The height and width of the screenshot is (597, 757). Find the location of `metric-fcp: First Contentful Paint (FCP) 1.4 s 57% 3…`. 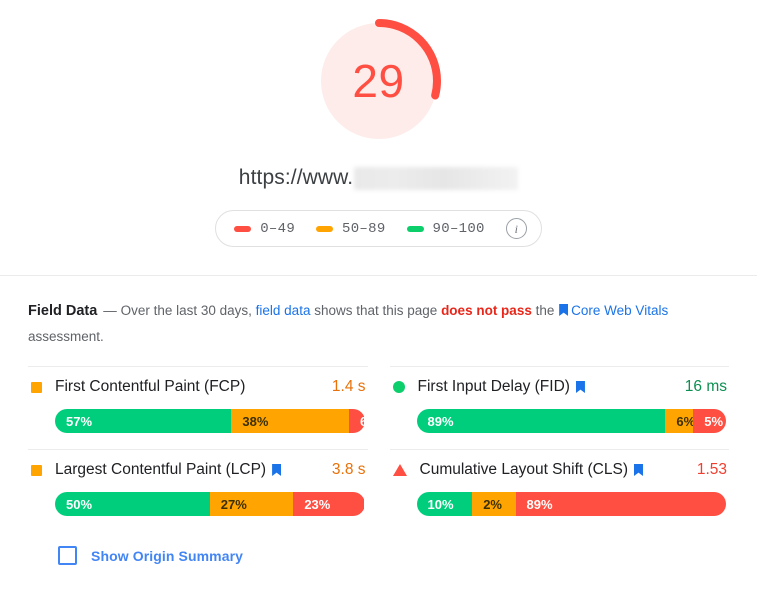

metric-fcp: First Contentful Paint (FCP) 1.4 s 57% 3… is located at coordinates (198, 407).